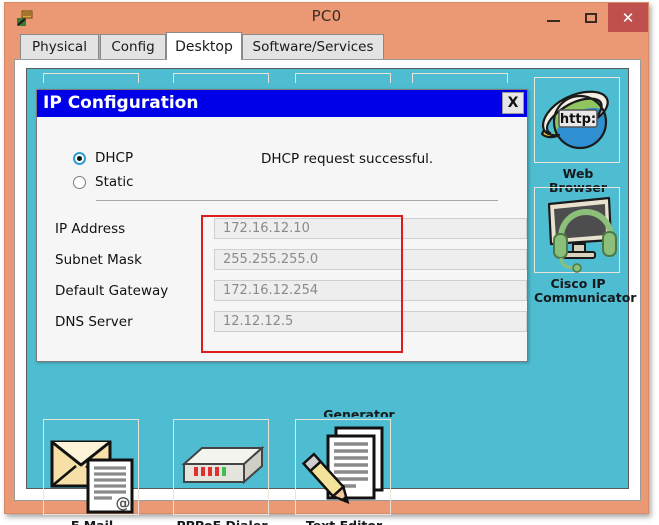 This screenshot has height=525, width=659. I want to click on text-editor-icon, so click(342, 465).